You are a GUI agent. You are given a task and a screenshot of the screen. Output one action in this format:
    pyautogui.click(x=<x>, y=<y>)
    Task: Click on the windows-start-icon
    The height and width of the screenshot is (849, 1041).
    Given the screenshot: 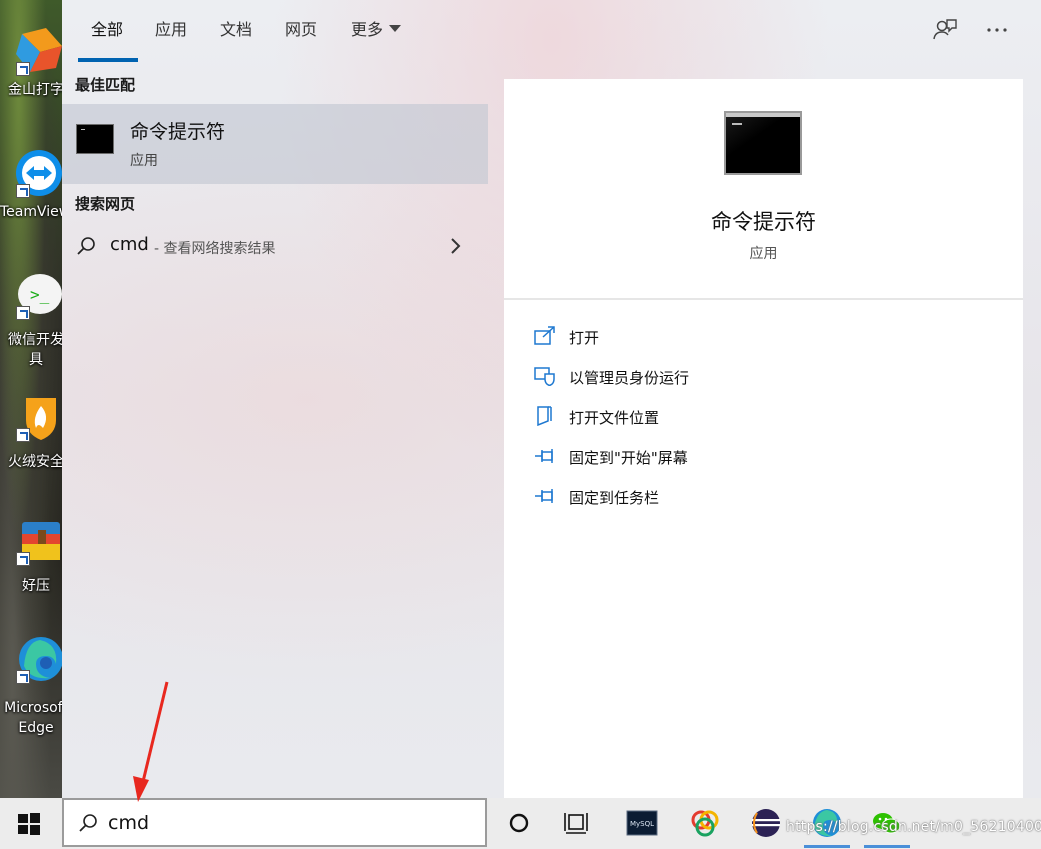 What is the action you would take?
    pyautogui.click(x=29, y=824)
    